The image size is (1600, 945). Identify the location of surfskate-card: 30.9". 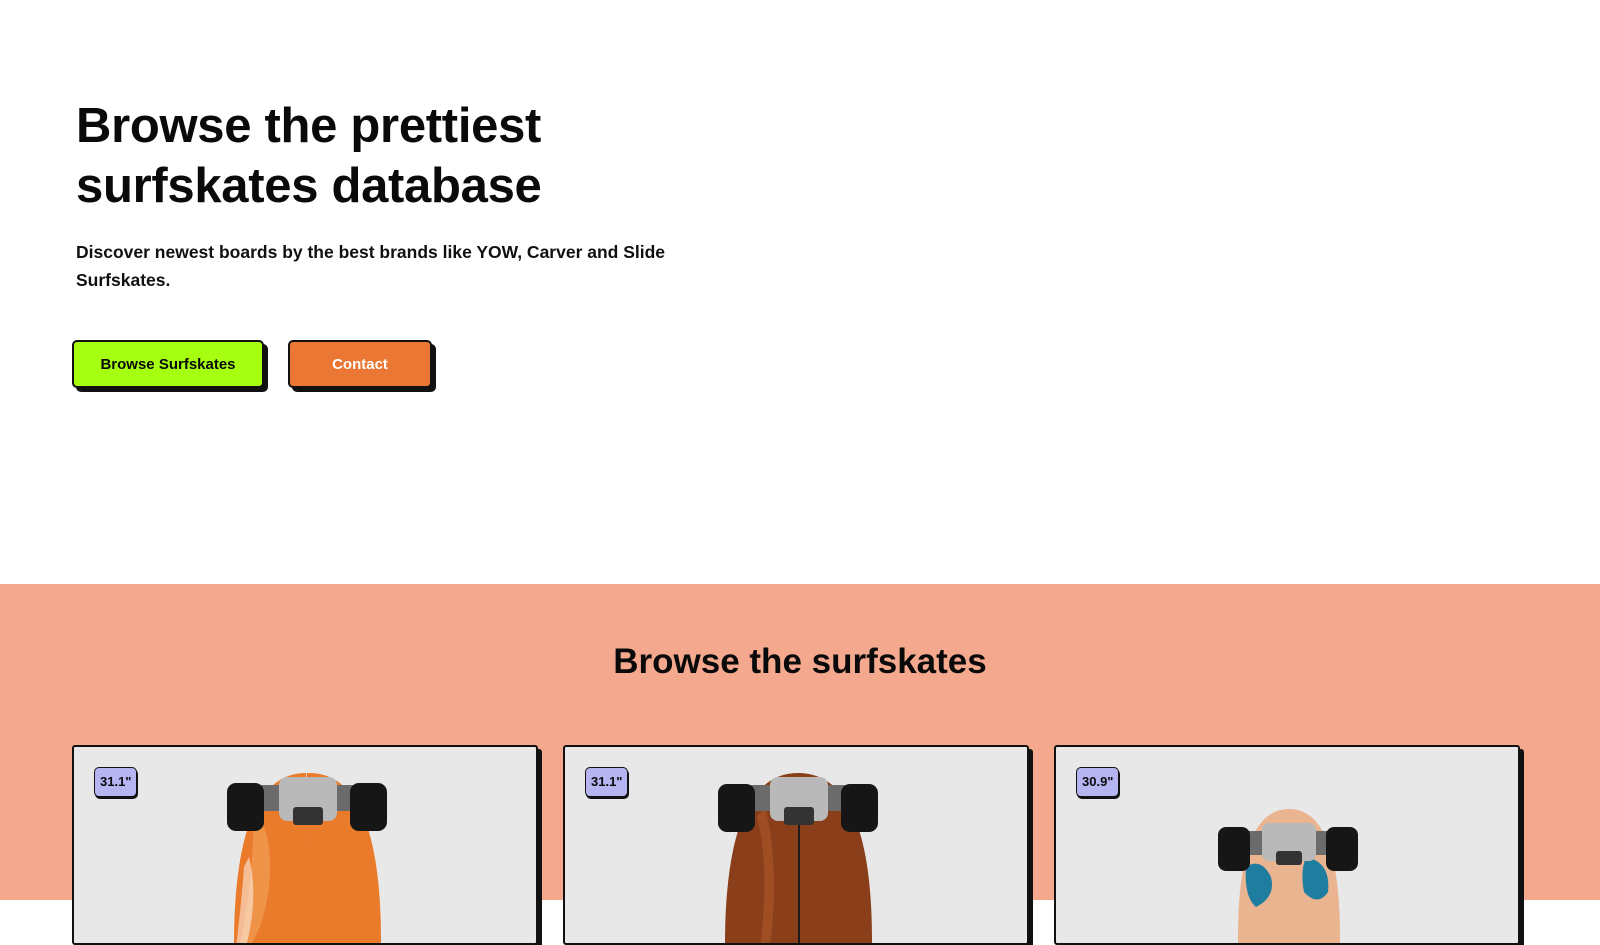
(1287, 845).